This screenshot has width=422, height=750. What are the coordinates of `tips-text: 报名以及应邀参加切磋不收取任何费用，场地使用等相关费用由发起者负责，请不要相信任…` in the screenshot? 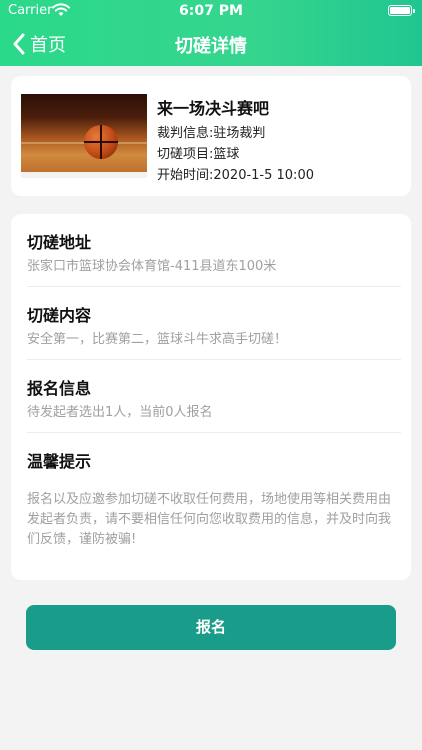 It's located at (209, 519).